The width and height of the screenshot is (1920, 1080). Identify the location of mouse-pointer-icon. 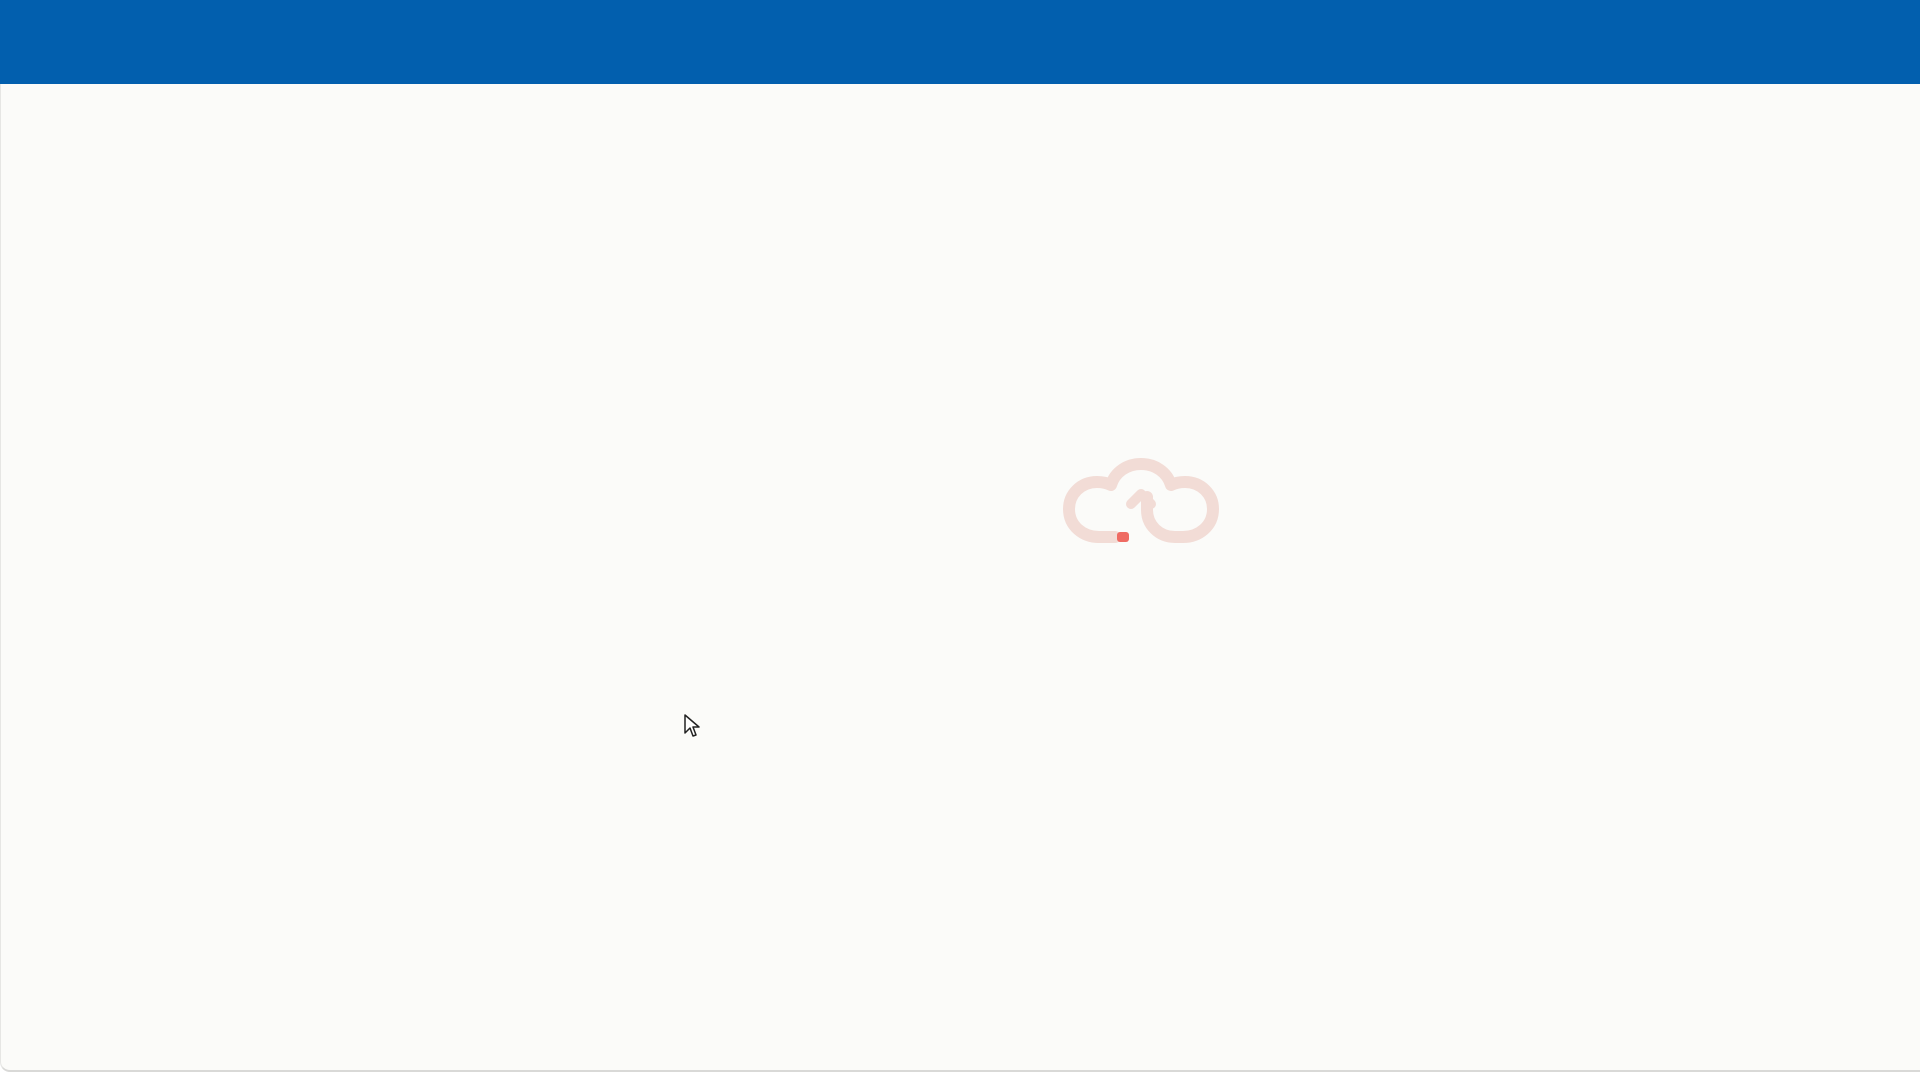
(692, 726).